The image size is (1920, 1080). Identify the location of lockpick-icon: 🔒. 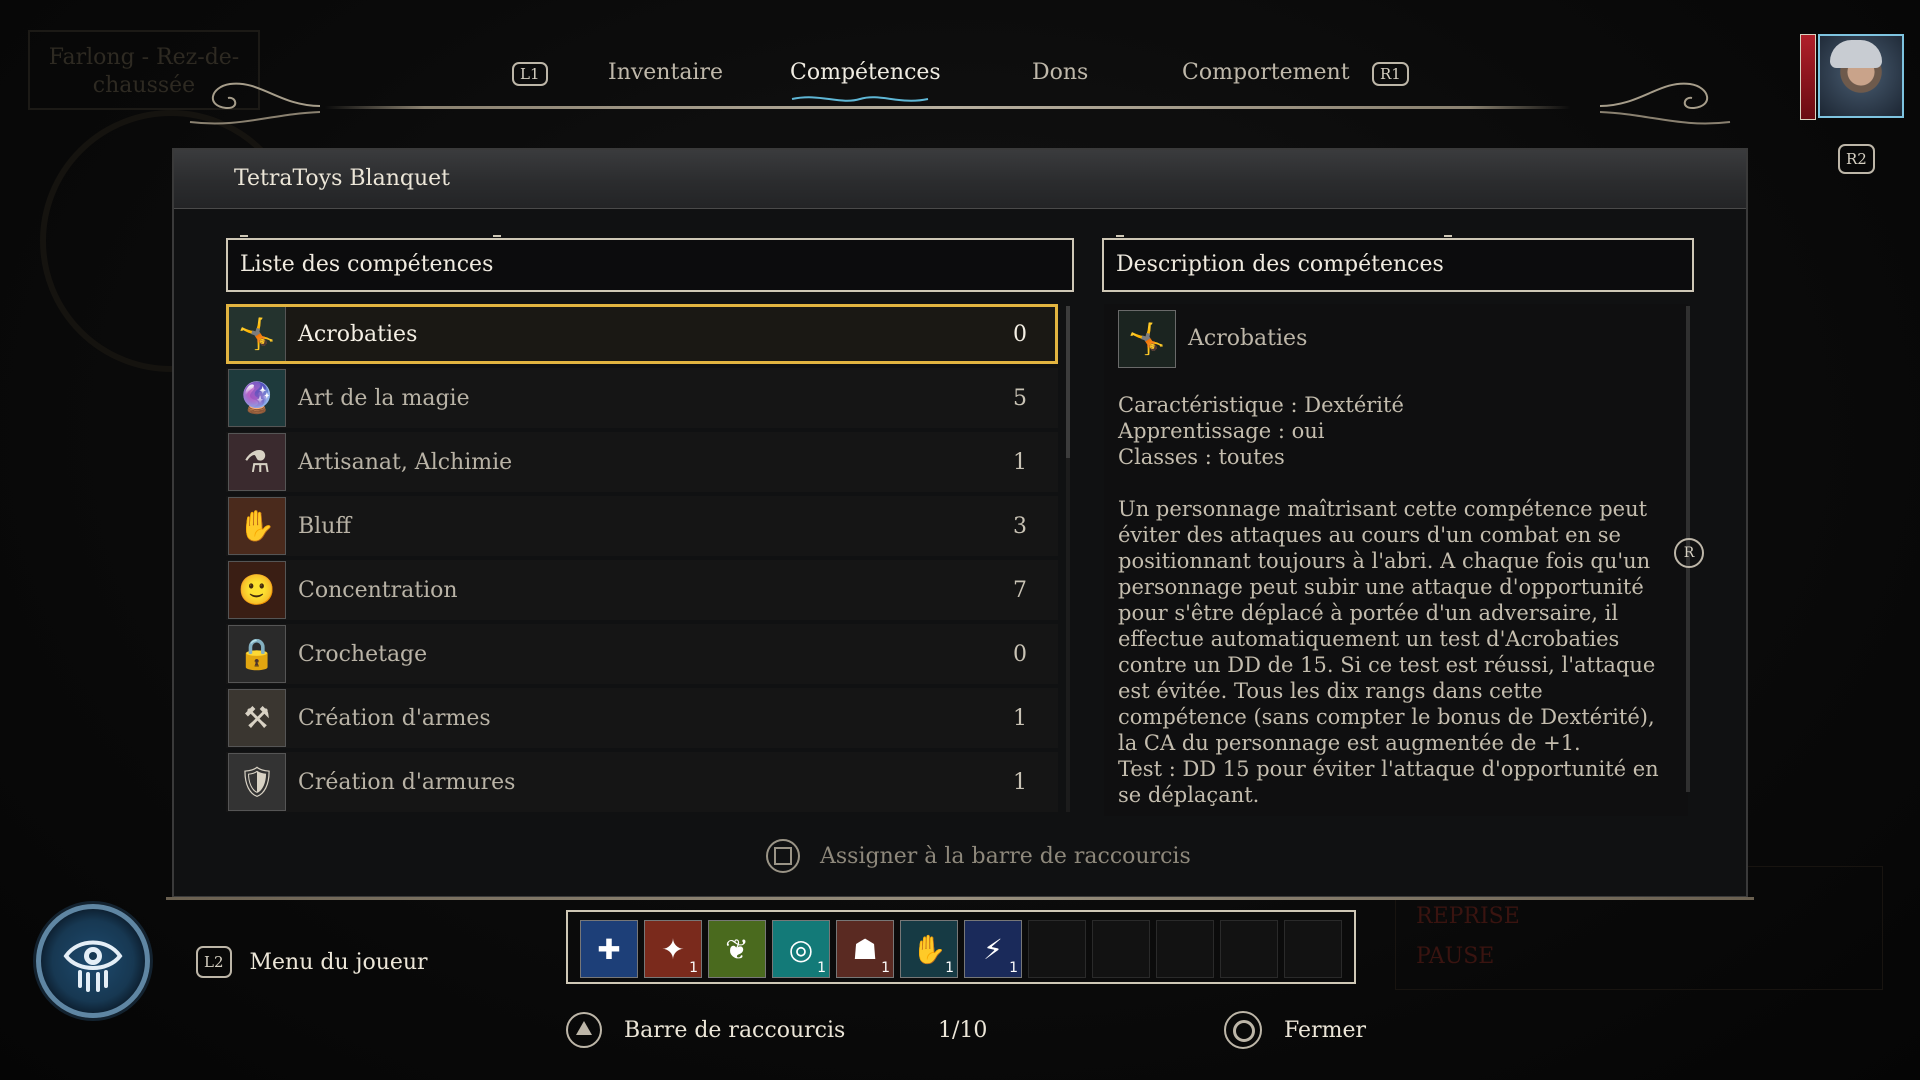
(257, 654).